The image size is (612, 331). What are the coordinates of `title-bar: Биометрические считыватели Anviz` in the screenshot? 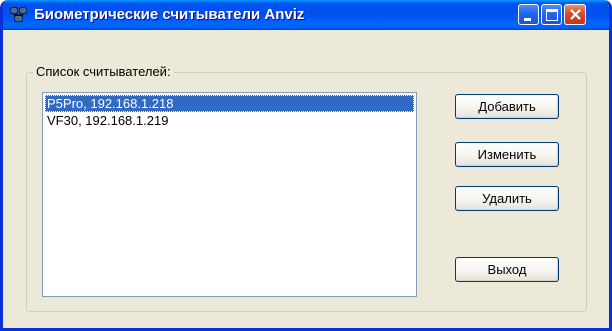 It's located at (306, 15).